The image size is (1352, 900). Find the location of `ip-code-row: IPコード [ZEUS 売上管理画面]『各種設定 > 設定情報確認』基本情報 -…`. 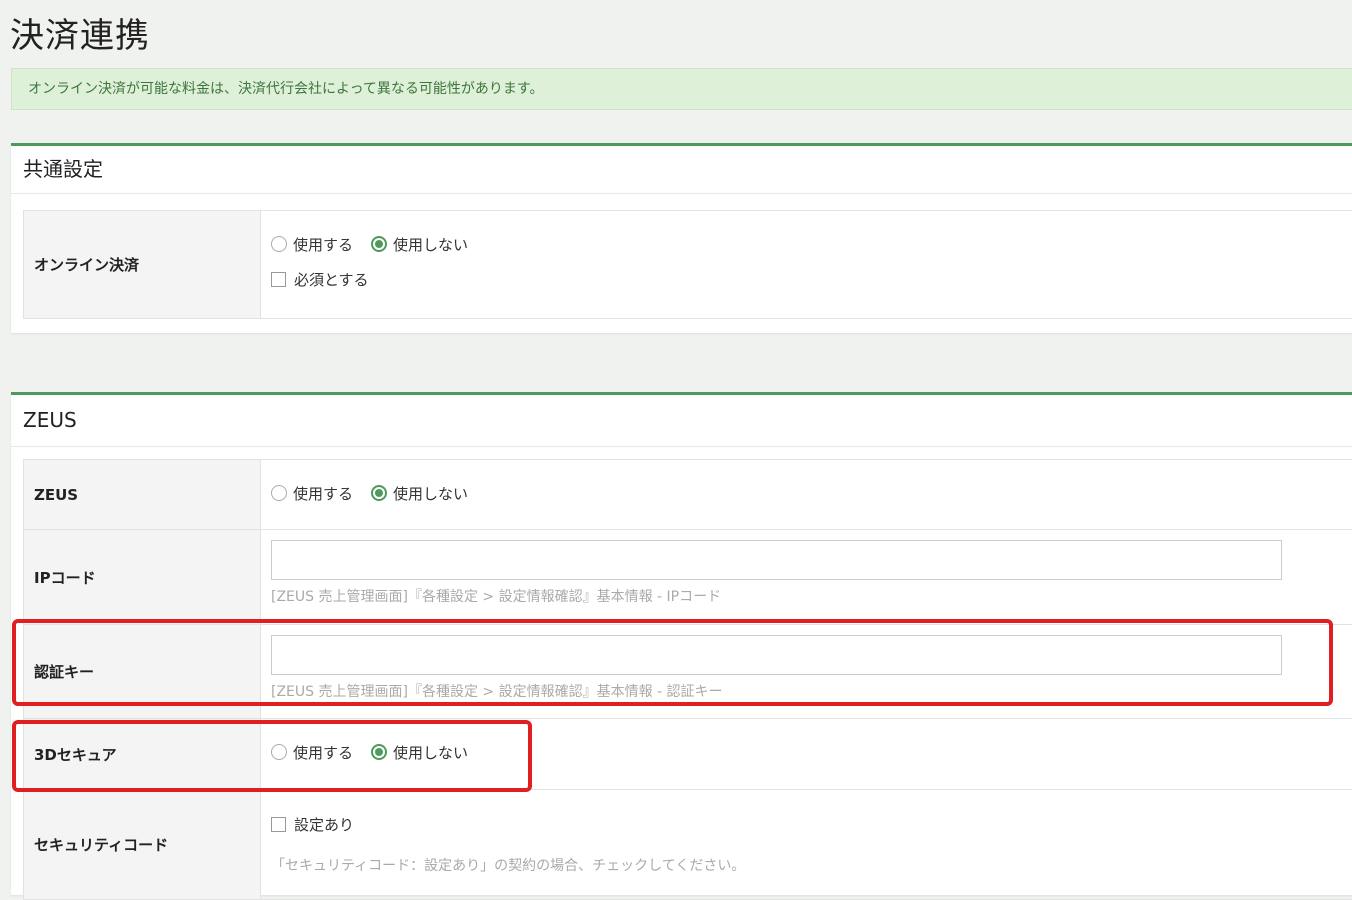

ip-code-row: IPコード [ZEUS 売上管理画面]『各種設定 > 設定情報確認』基本情報 -… is located at coordinates (687, 577).